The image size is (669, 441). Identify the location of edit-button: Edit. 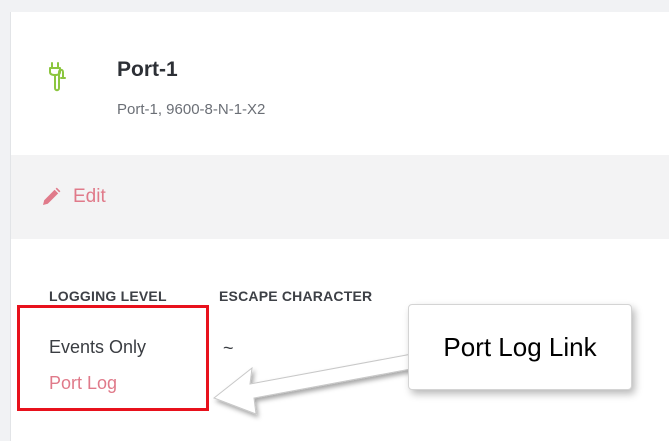
(73, 197).